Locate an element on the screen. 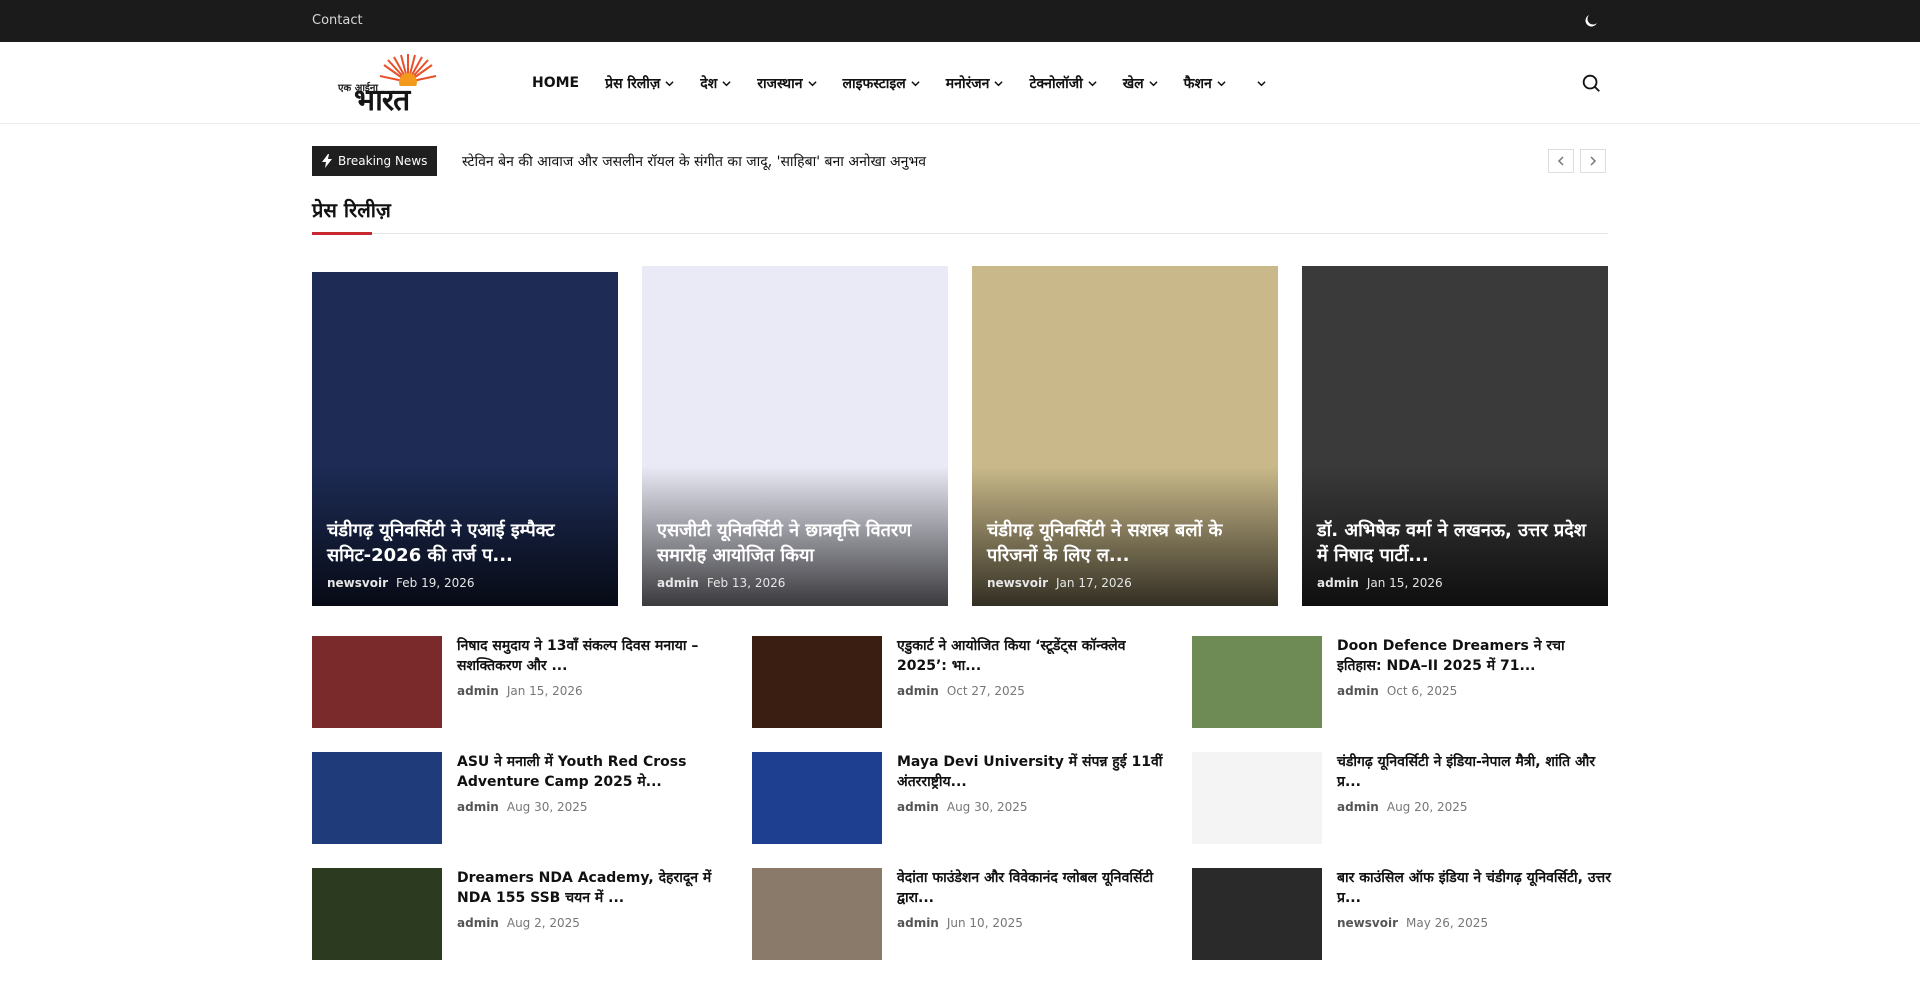  top-bar: Contact is located at coordinates (960, 21).